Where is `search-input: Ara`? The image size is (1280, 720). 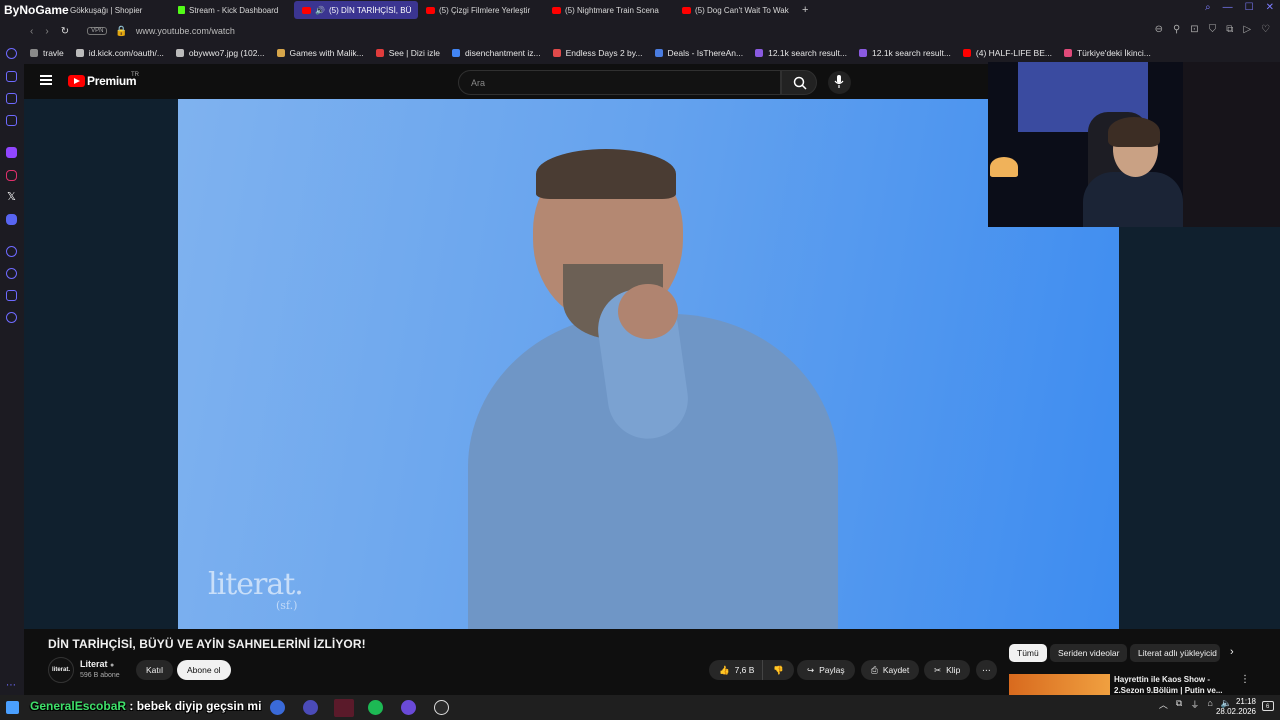
search-input: Ara is located at coordinates (619, 82).